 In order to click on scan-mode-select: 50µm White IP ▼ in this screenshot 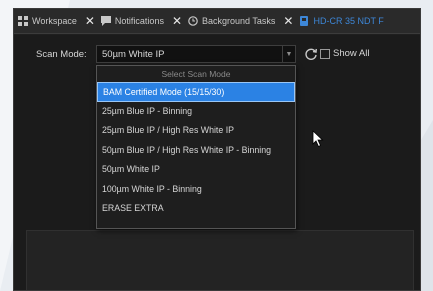, I will do `click(196, 54)`.